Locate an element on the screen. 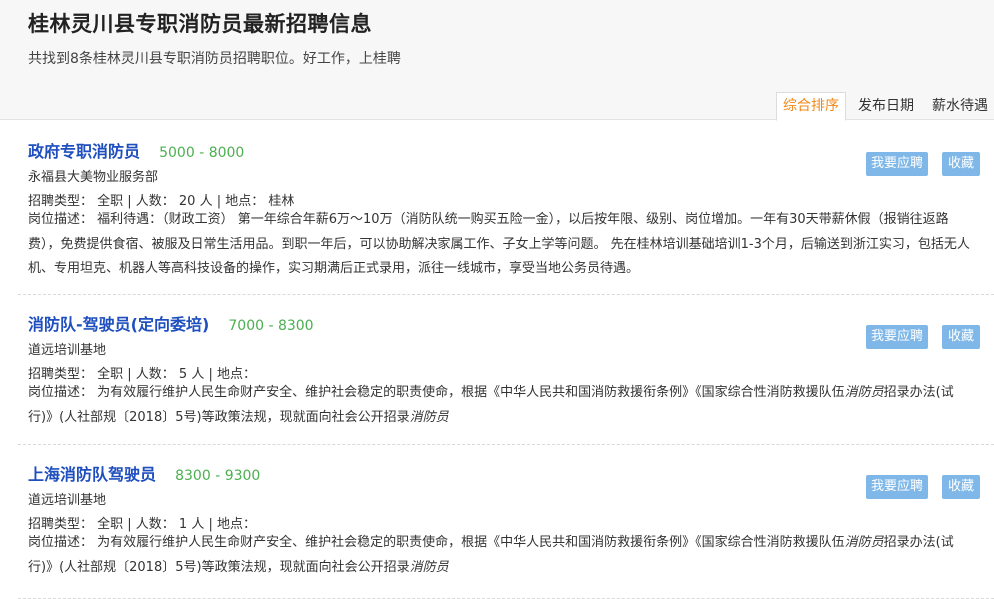  tab-sort-salary: 薪水待遇 is located at coordinates (960, 106).